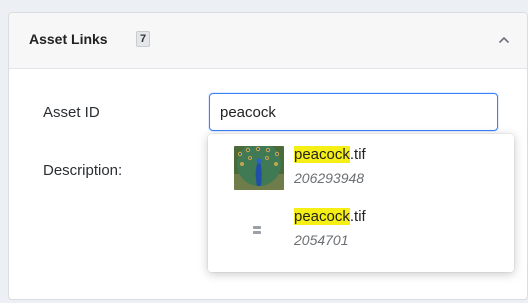 The image size is (528, 303). What do you see at coordinates (260, 230) in the screenshot?
I see `file-icon` at bounding box center [260, 230].